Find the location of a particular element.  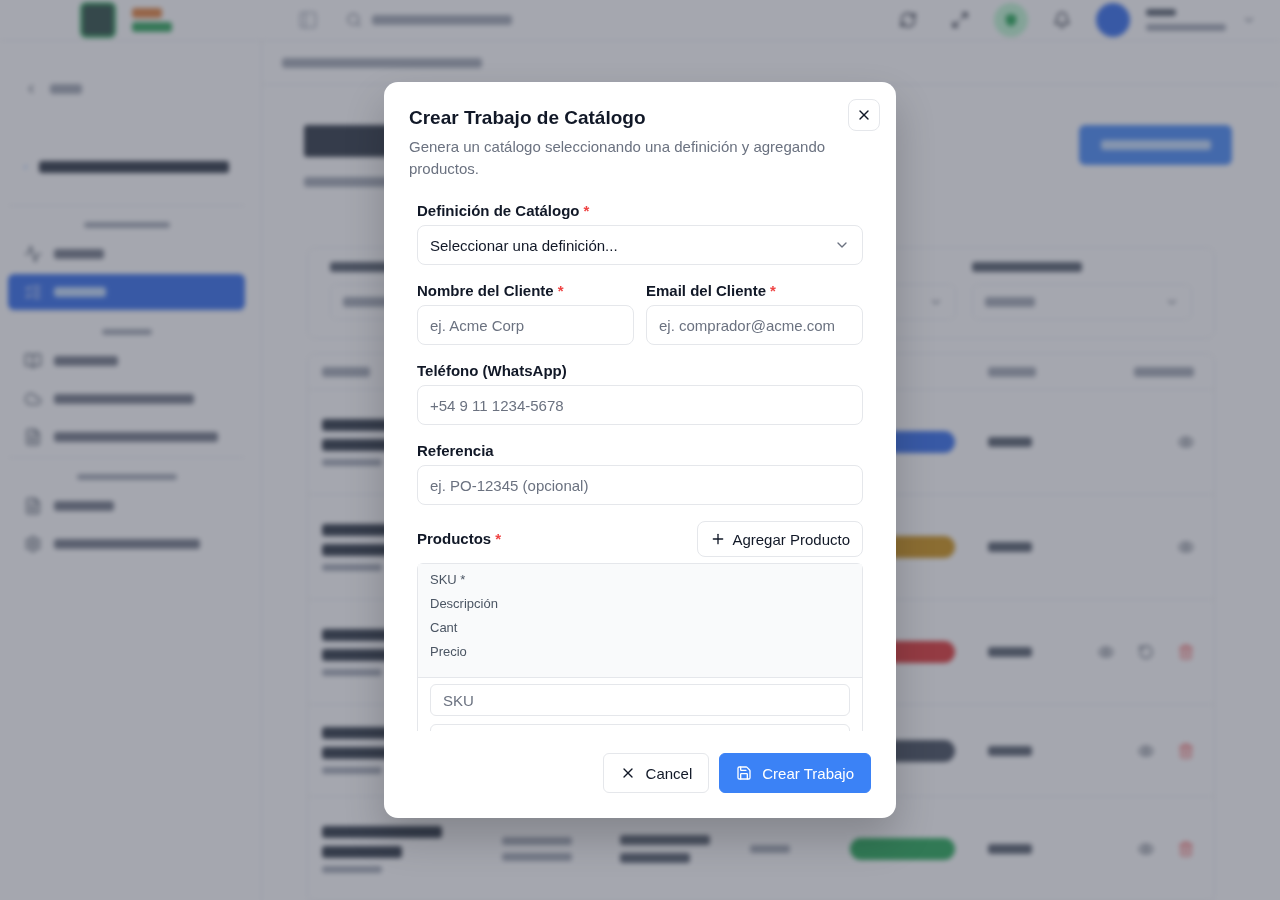

field-label: Nombre del Cliente * is located at coordinates (491, 291).